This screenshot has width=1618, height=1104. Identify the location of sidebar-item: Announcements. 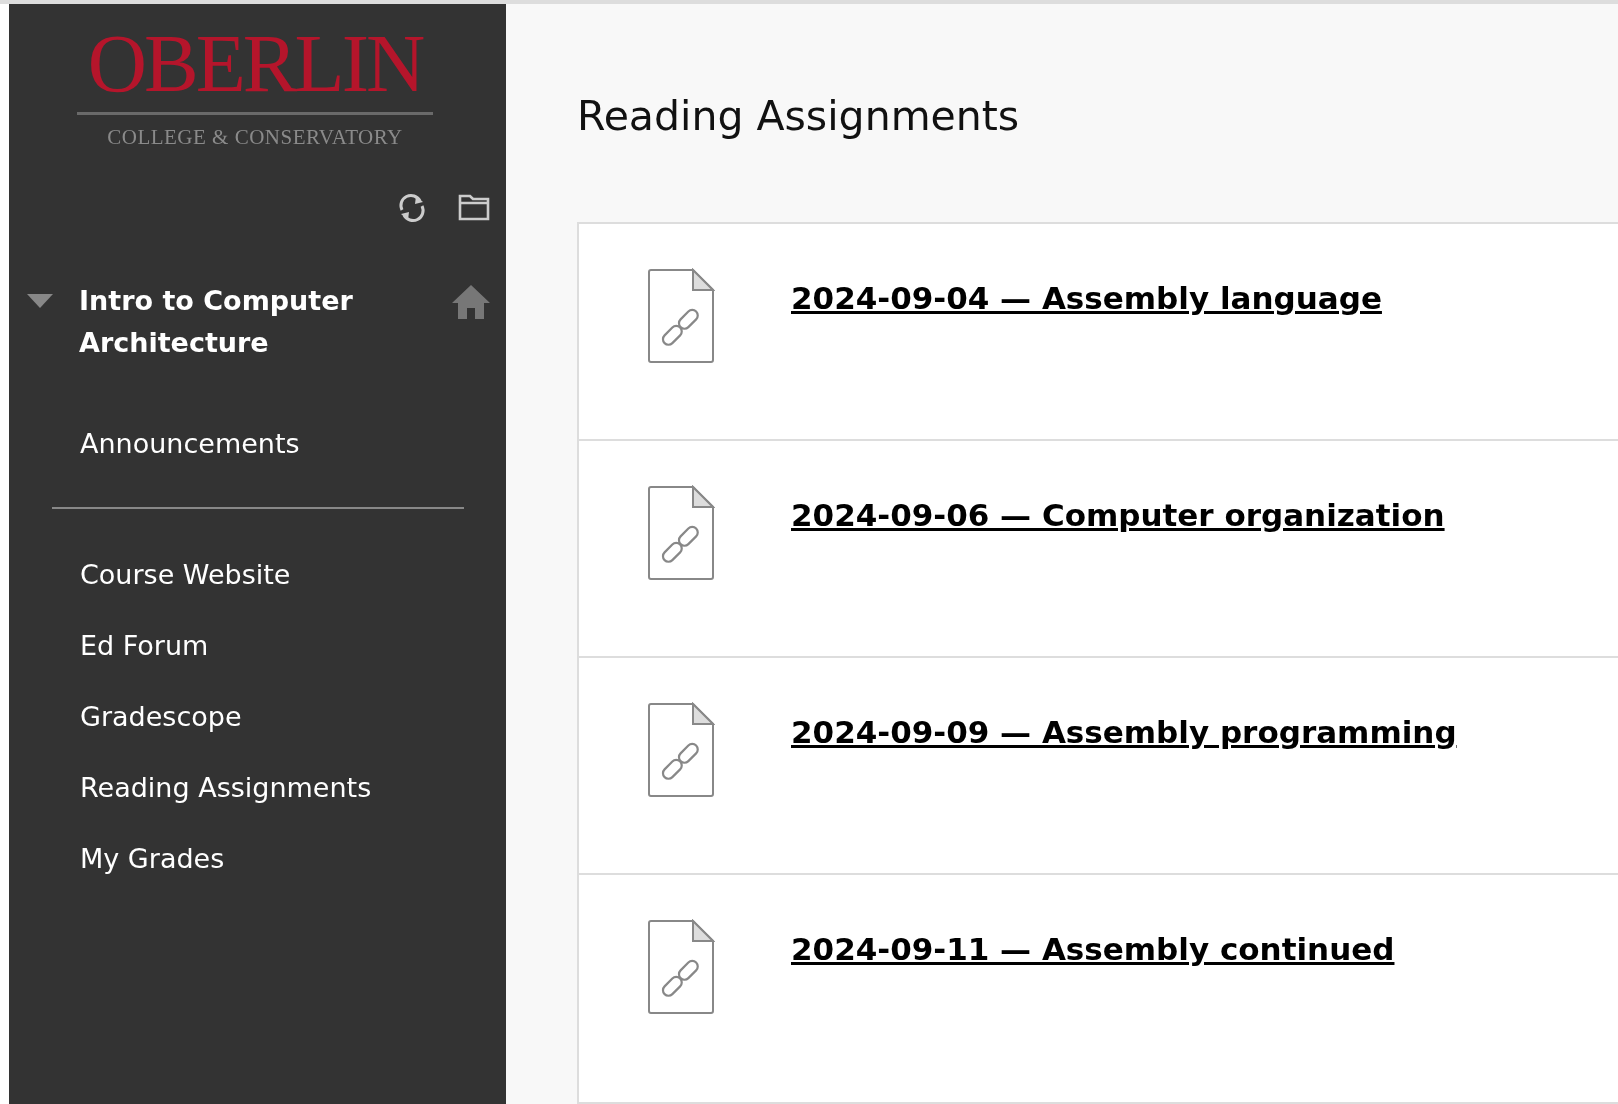
(257, 443).